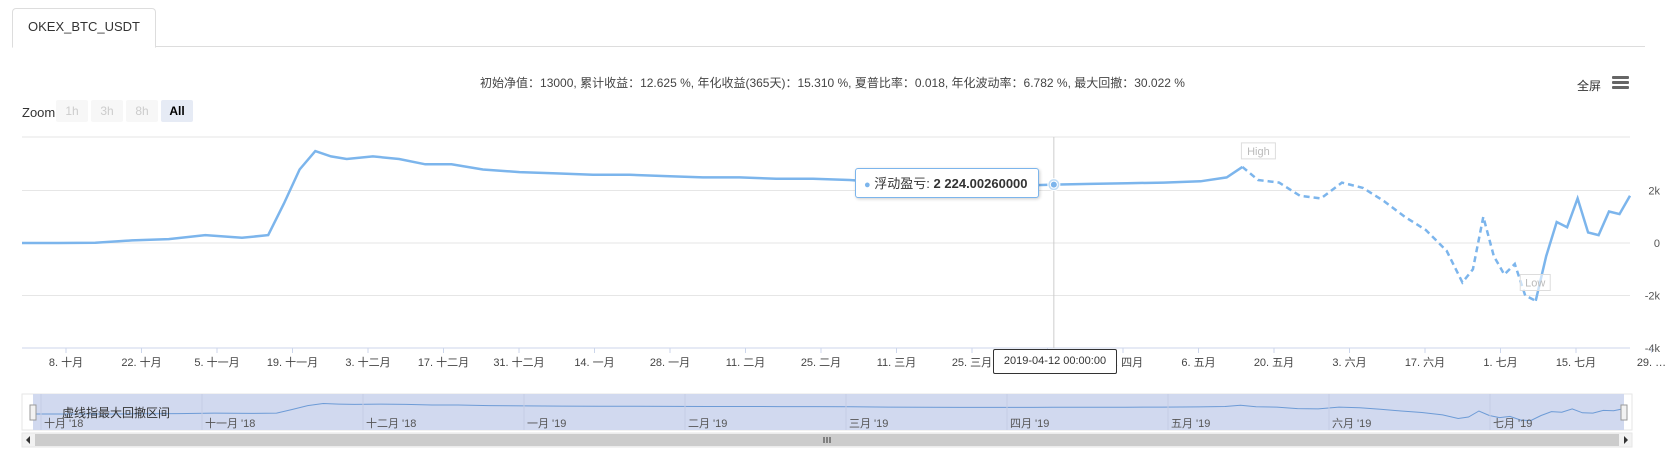 The height and width of the screenshot is (460, 1665). What do you see at coordinates (1500, 362) in the screenshot?
I see `x-tick-label: 1. 七月` at bounding box center [1500, 362].